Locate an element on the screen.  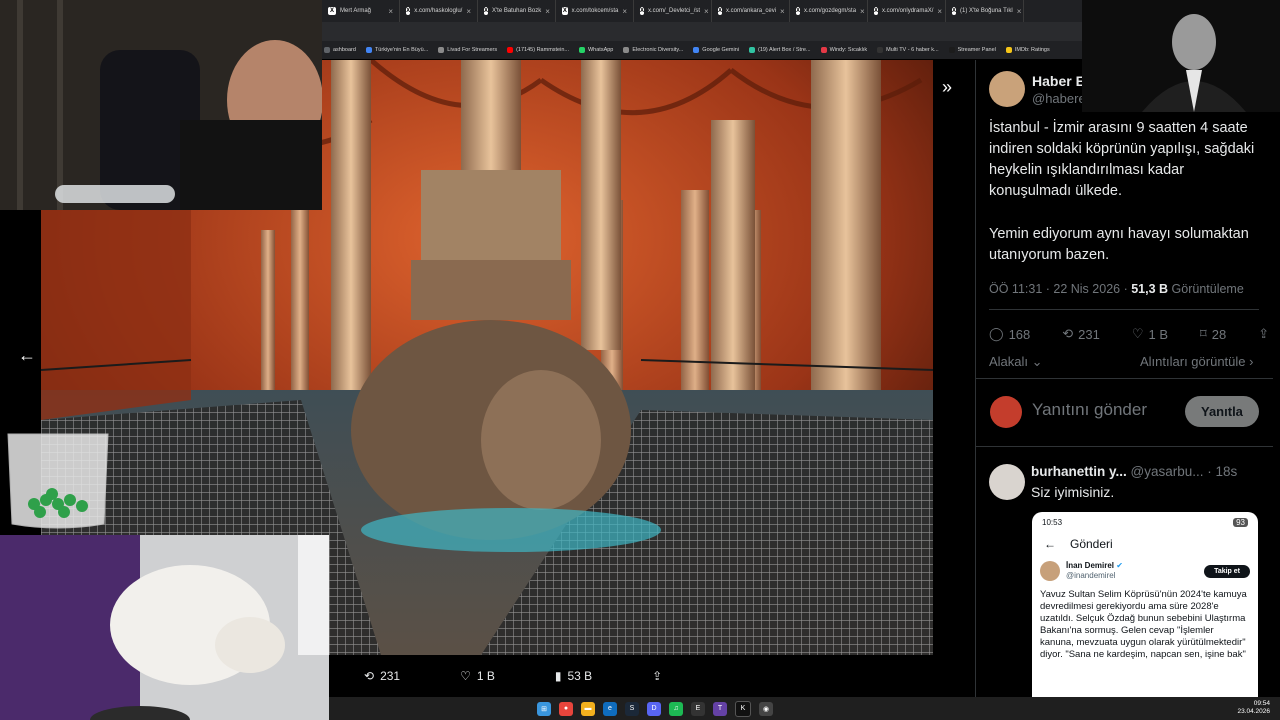
browser-tab: Xx.com/gozdegm/sta × is located at coordinates (829, 11).